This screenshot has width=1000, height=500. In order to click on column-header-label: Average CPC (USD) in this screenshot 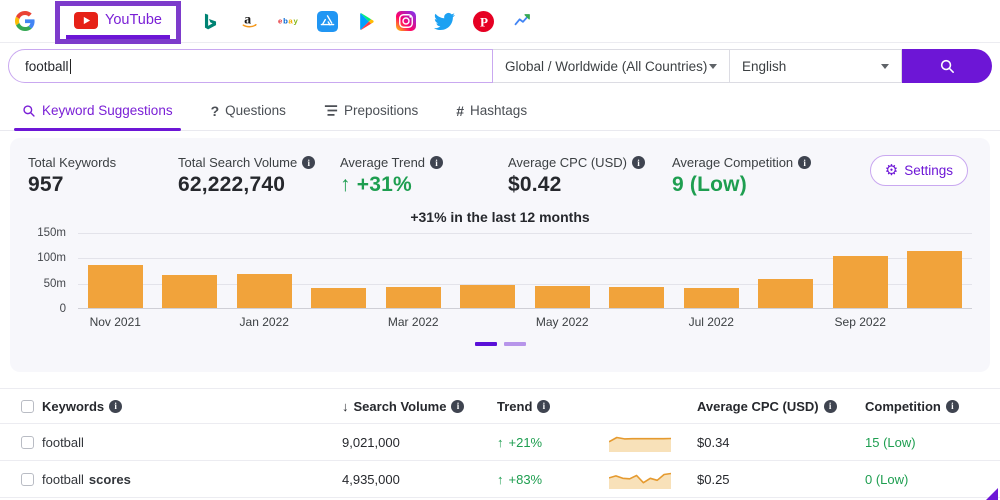, I will do `click(758, 406)`.